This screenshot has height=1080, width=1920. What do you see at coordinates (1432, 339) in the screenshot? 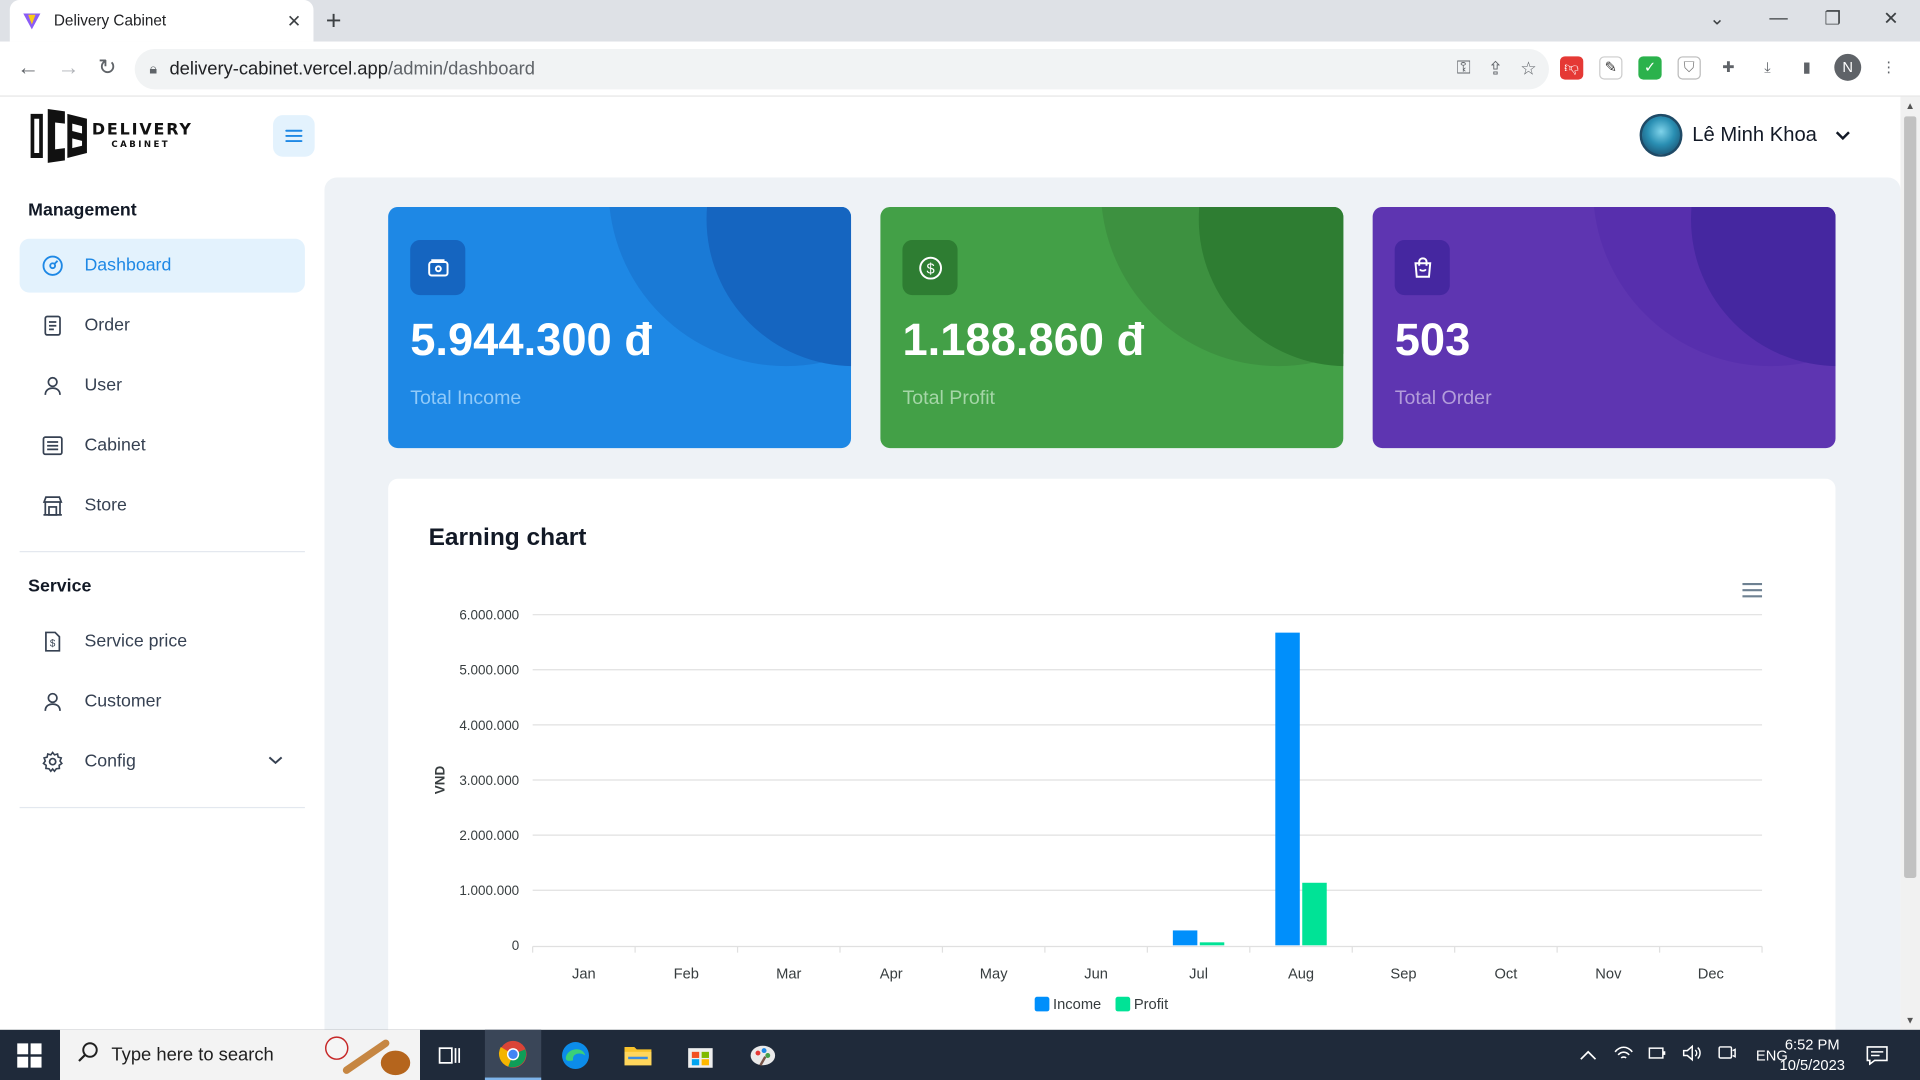
I see `order-value: 503` at bounding box center [1432, 339].